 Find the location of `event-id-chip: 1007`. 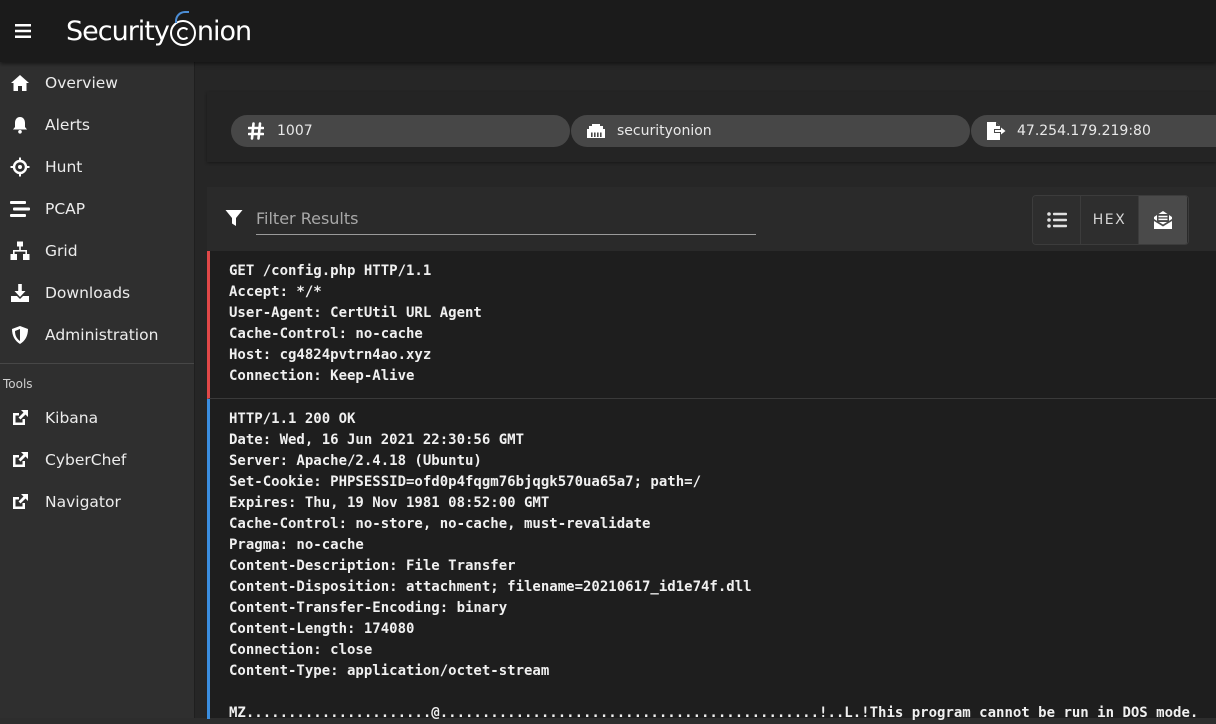

event-id-chip: 1007 is located at coordinates (400, 131).